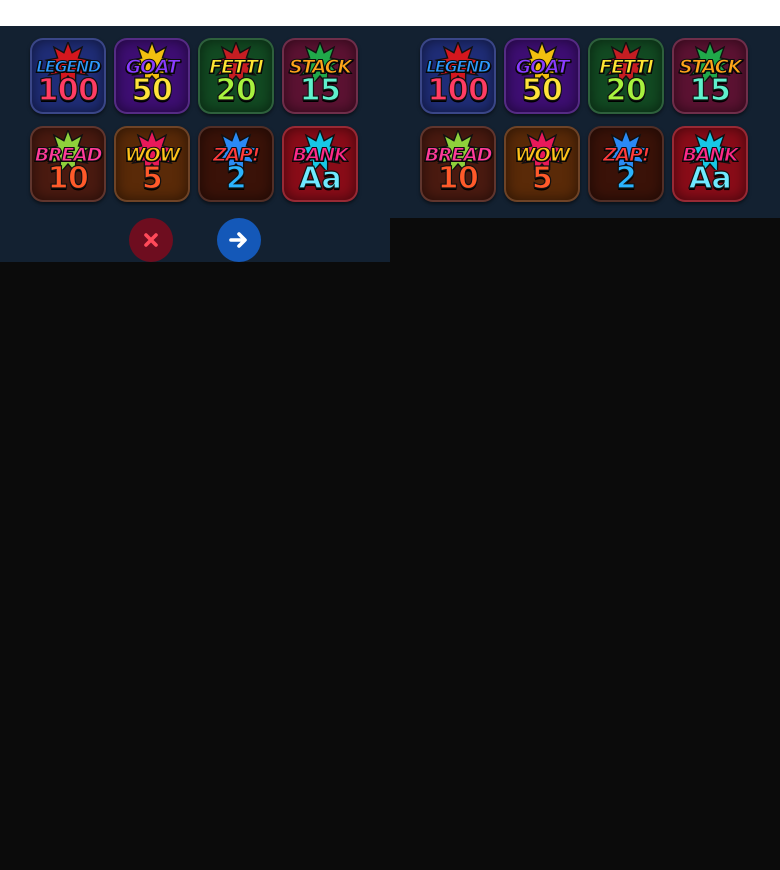  I want to click on next-button, so click(239, 240).